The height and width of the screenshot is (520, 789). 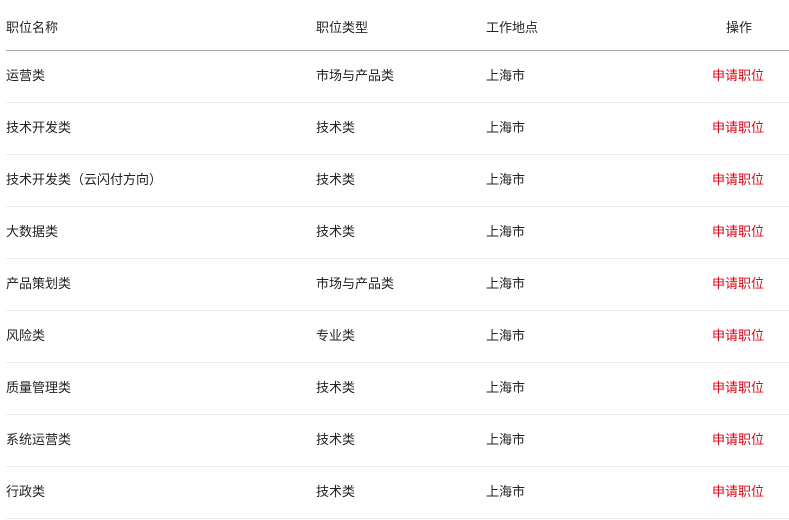 I want to click on table-row: 风险类 专业类 上海市 申请职位, so click(x=397, y=337).